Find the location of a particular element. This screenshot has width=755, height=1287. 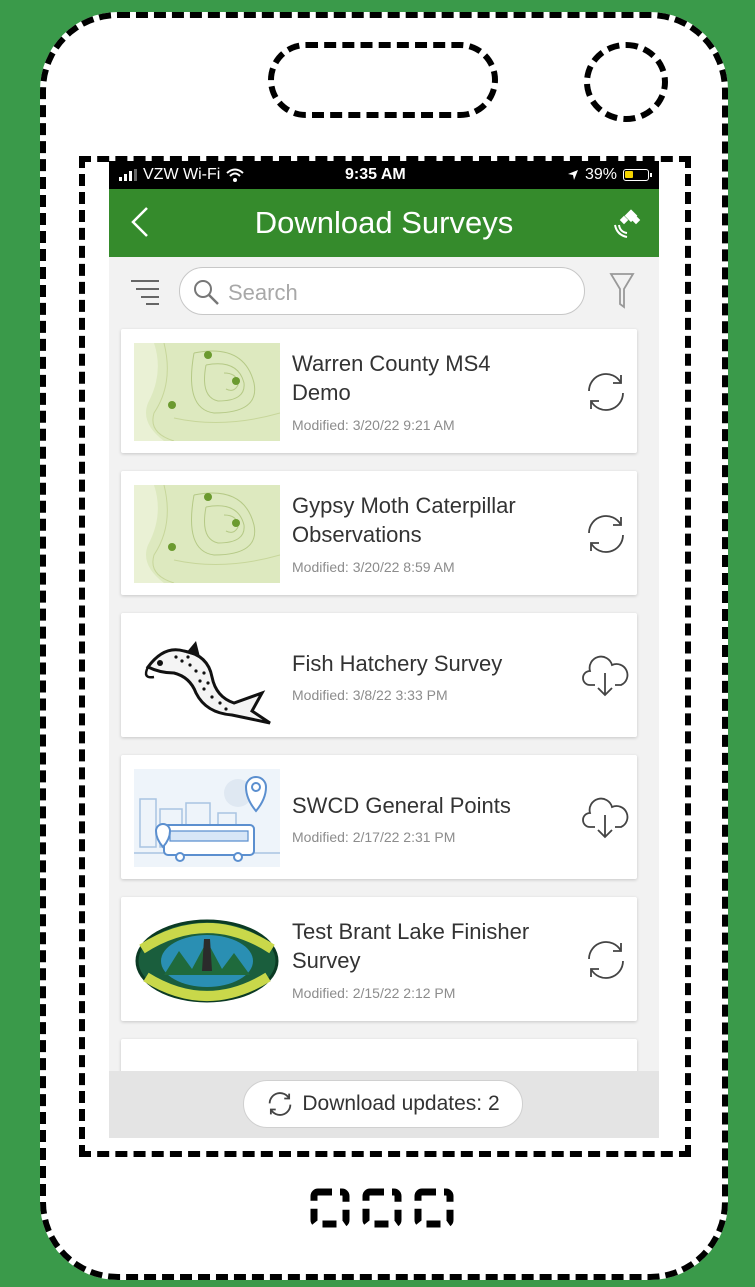

survey-modified: Modified: 3/8/22 3:33 PM is located at coordinates (370, 695).